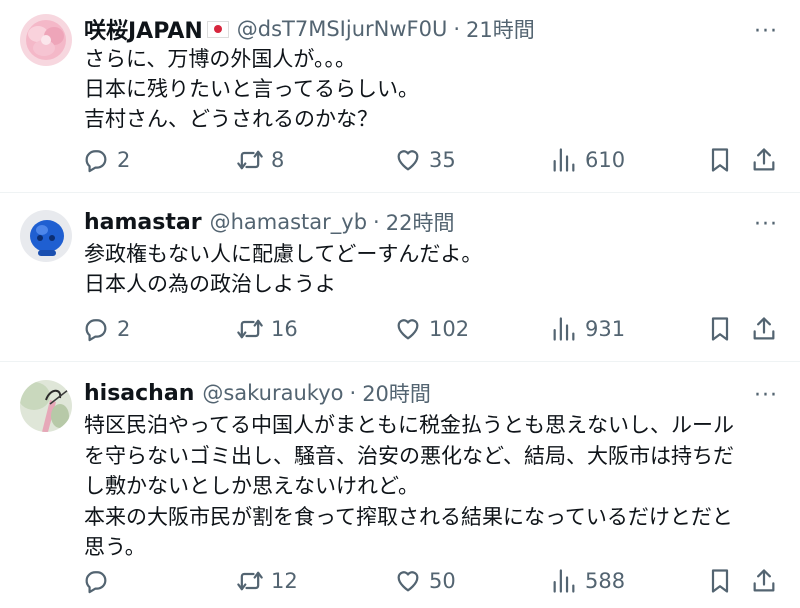  What do you see at coordinates (288, 222) in the screenshot?
I see `user-handle: @hamastar_yb` at bounding box center [288, 222].